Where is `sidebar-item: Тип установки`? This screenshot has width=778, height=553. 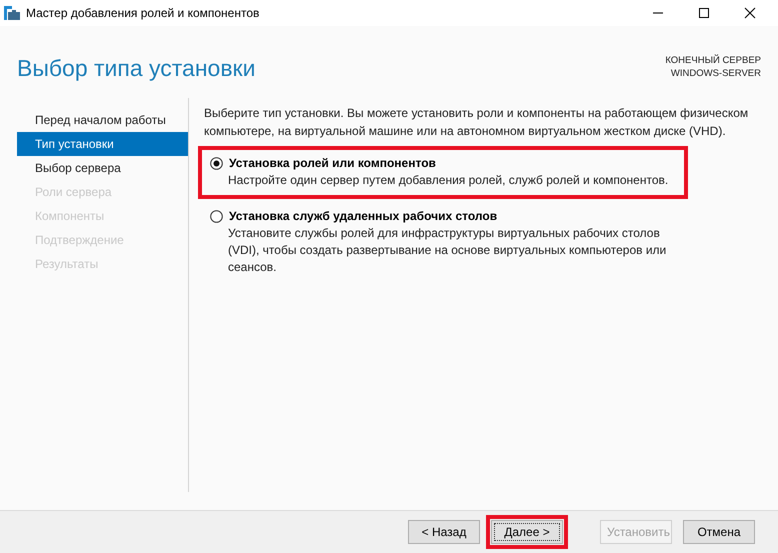
sidebar-item: Тип установки is located at coordinates (102, 144).